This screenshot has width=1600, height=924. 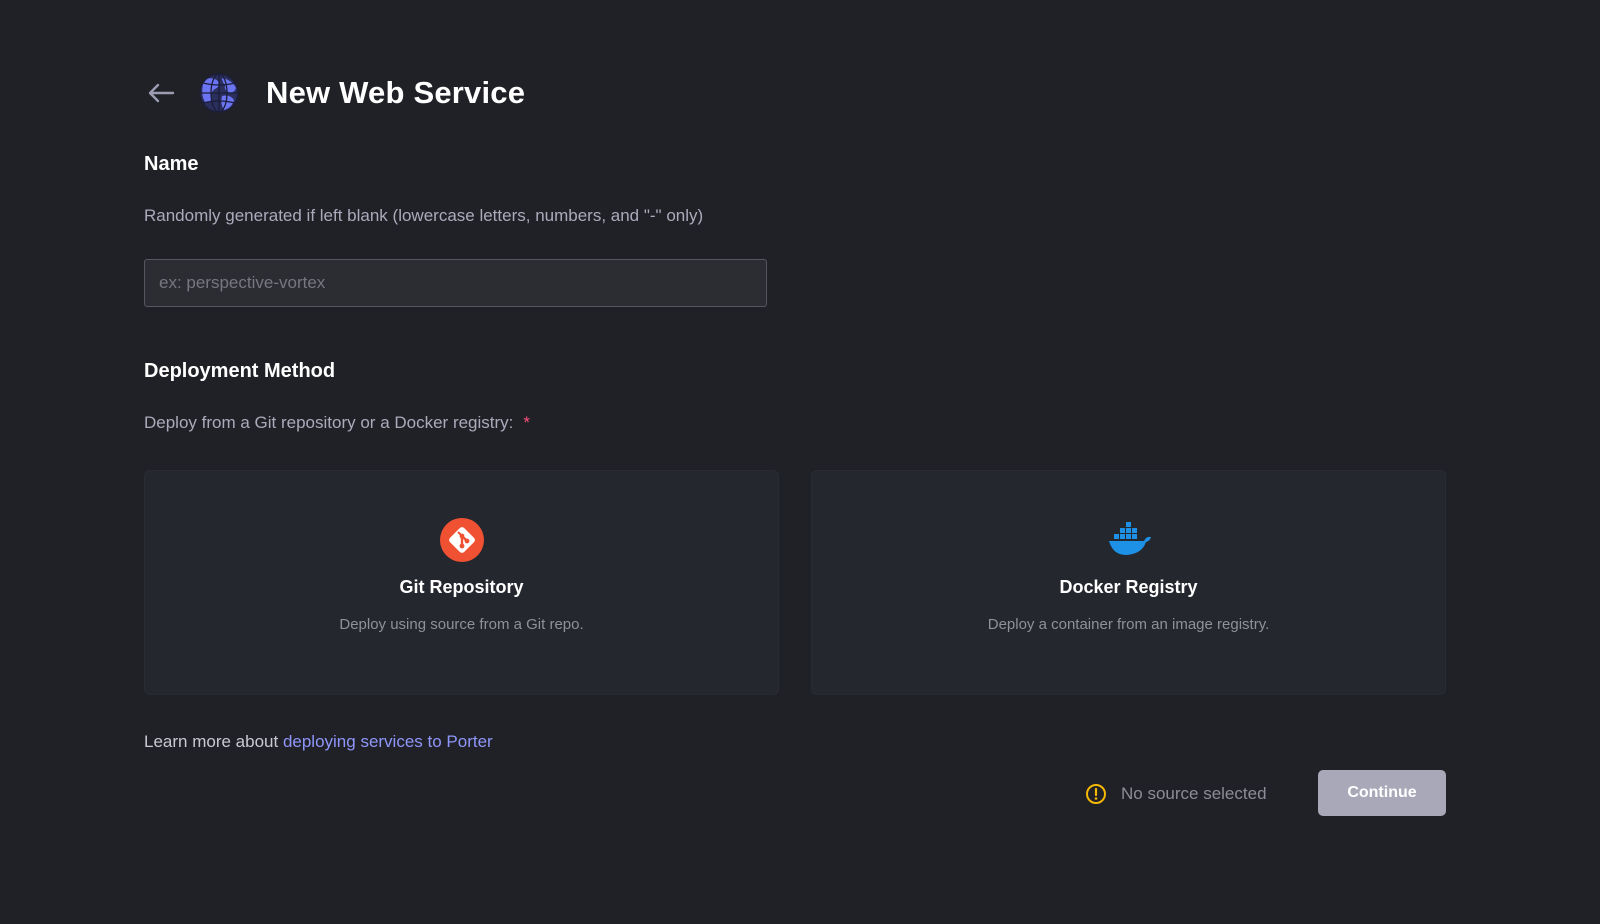 I want to click on git-option-title: Git Repository, so click(x=461, y=587).